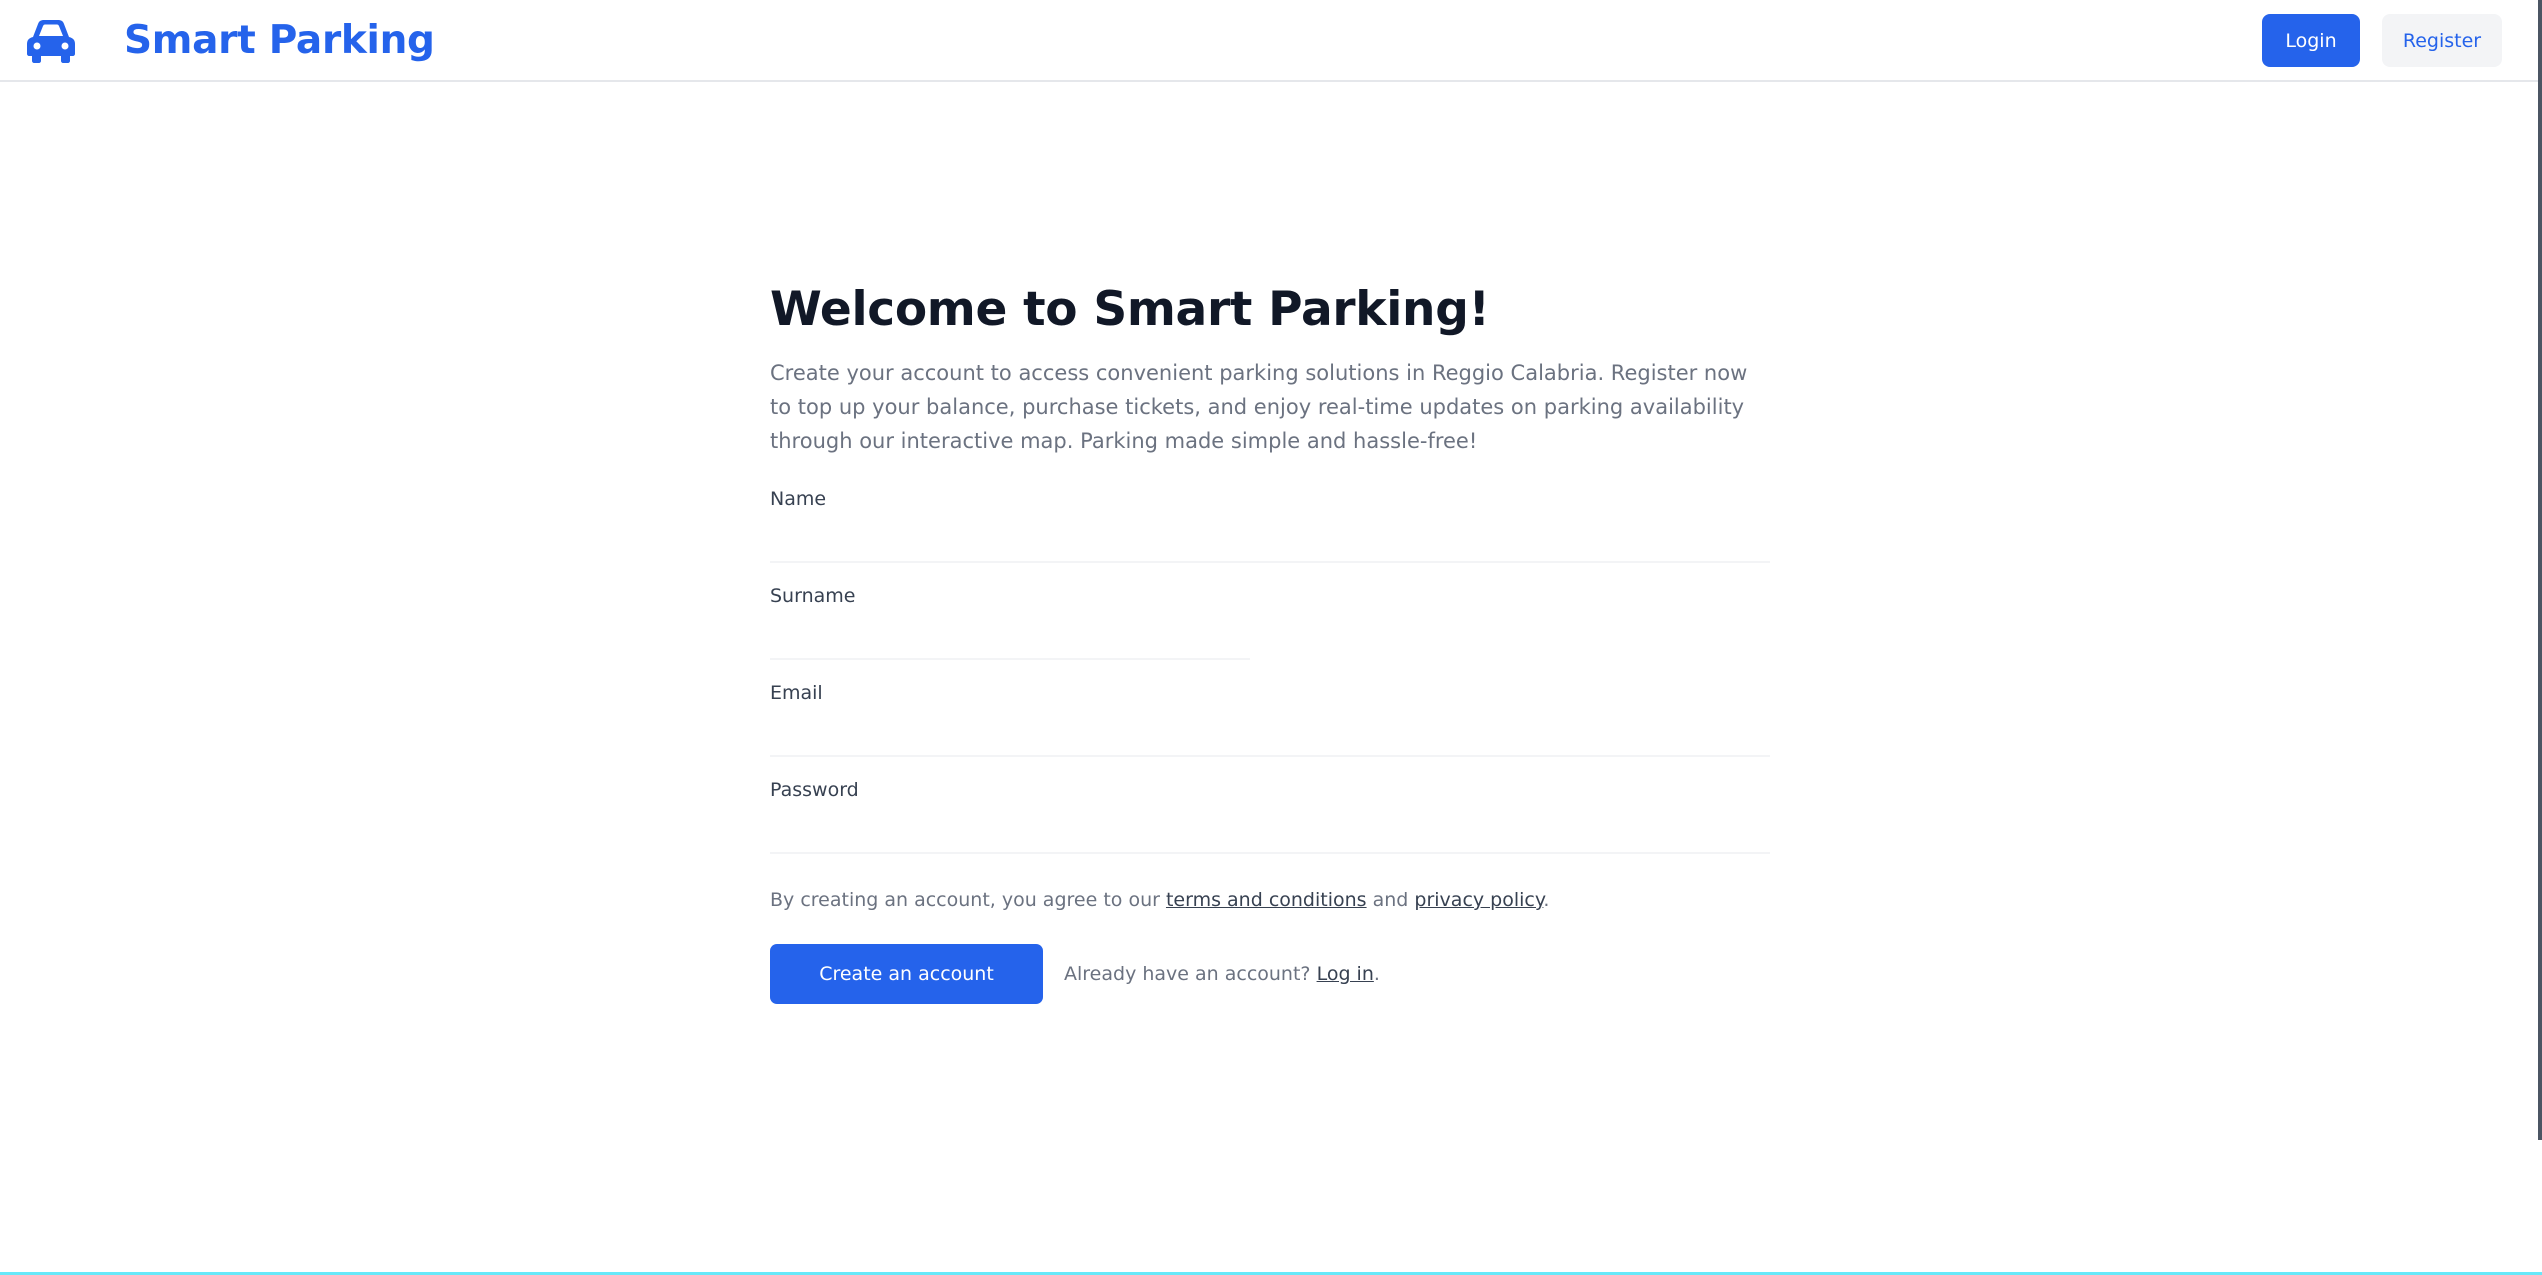 This screenshot has height=1275, width=2542. I want to click on surname-label: Surname, so click(813, 596).